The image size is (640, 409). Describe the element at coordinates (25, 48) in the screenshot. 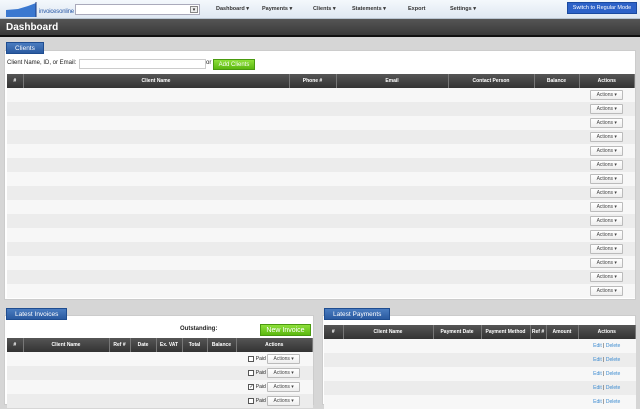

I see `tab-clients: Clients` at that location.